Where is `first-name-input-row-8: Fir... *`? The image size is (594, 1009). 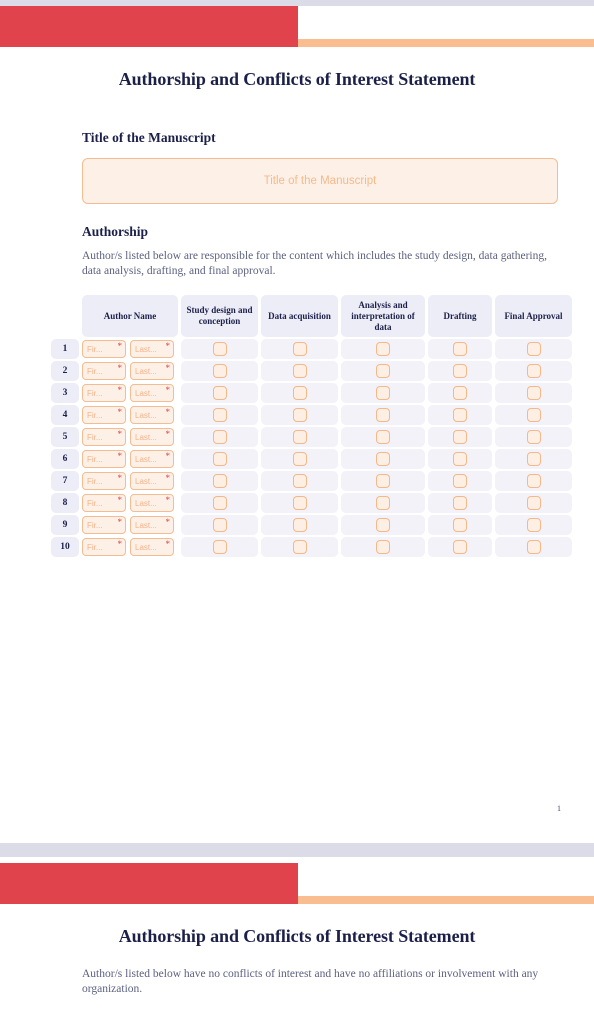 first-name-input-row-8: Fir... * is located at coordinates (104, 503).